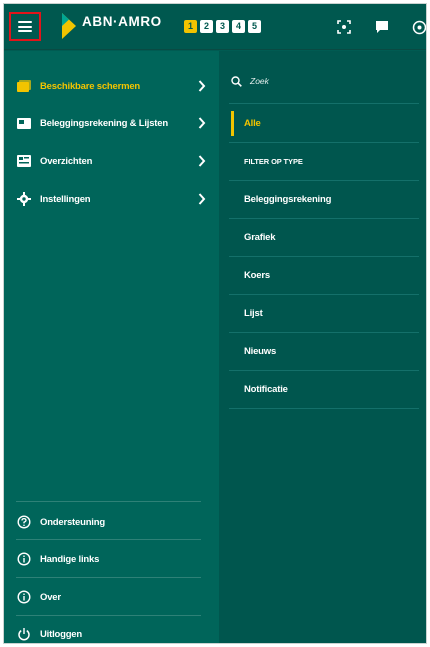 Image resolution: width=430 pixels, height=647 pixels. I want to click on shield-logo-icon, so click(69, 26).